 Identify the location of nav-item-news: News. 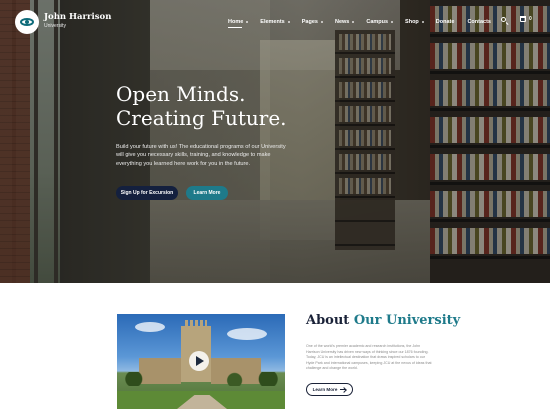
(344, 22).